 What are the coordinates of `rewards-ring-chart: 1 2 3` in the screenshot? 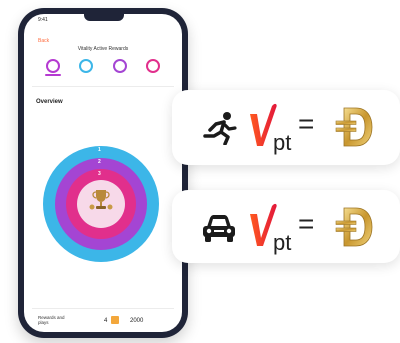 It's located at (101, 204).